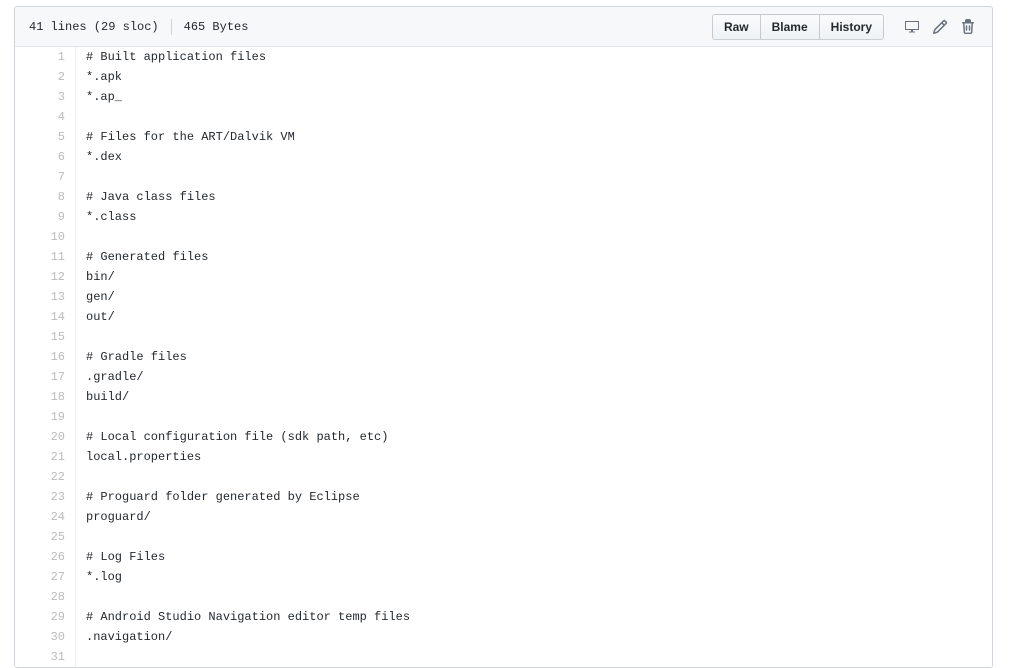 Image resolution: width=1009 pixels, height=668 pixels. Describe the element at coordinates (45, 337) in the screenshot. I see `line-number: 15` at that location.